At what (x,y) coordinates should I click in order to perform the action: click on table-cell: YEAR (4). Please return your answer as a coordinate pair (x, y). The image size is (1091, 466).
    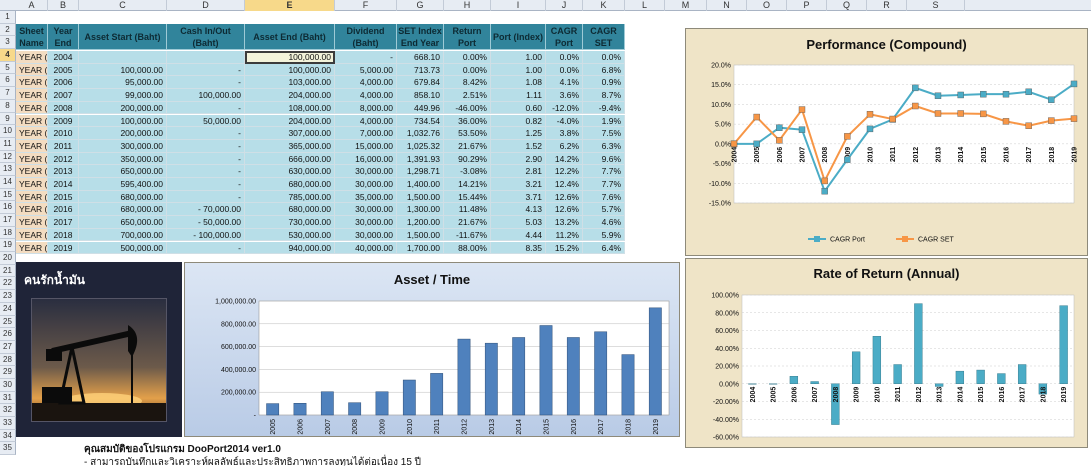
    Looking at the image, I should click on (32, 108).